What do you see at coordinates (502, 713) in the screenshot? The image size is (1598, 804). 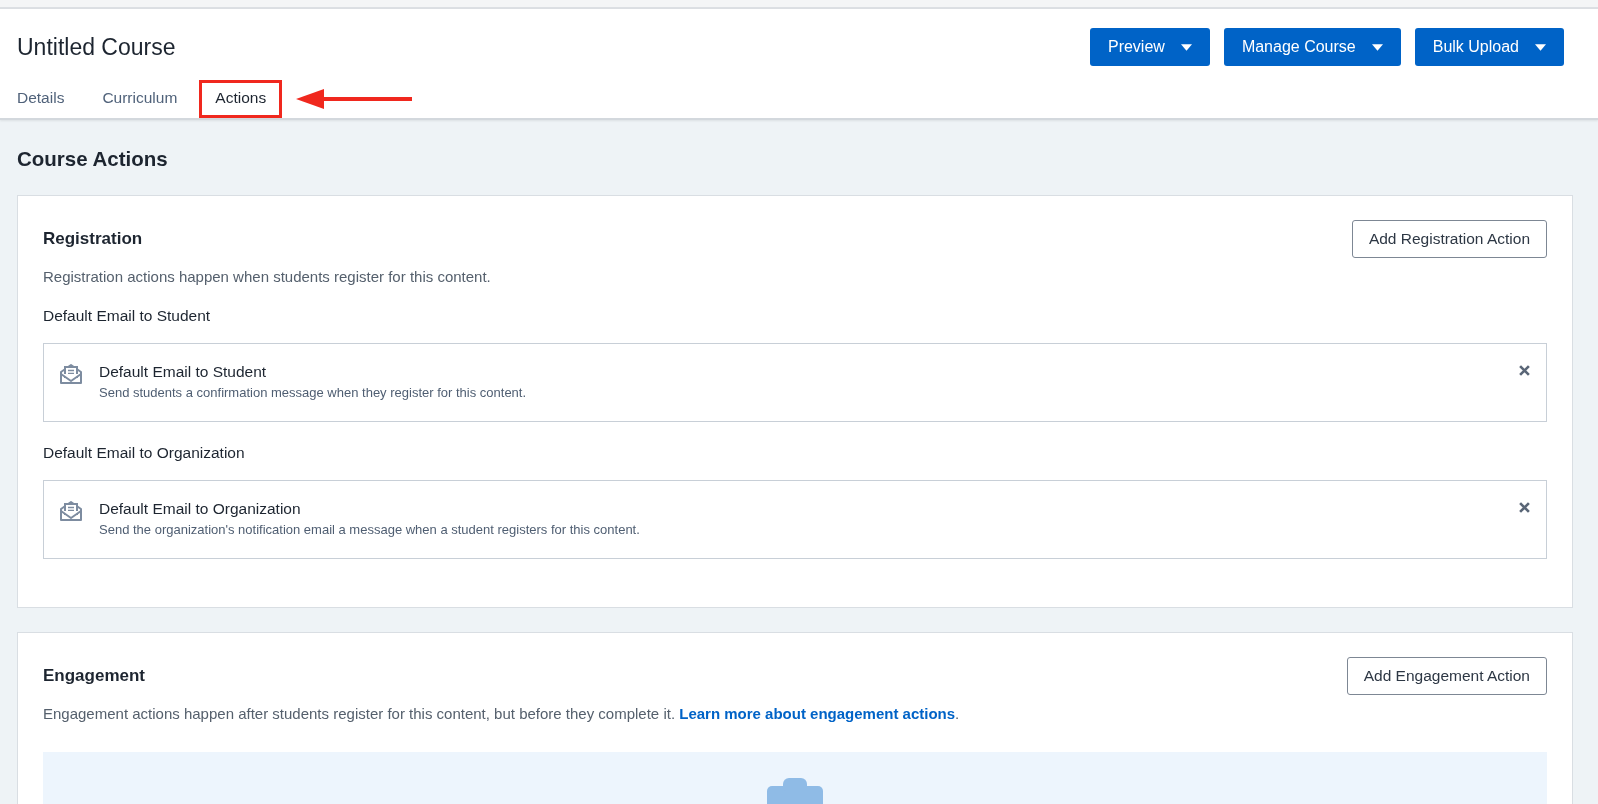 I see `section-description: Engagement actions happen after students register for this content, but before they complete it. Learn more about engagement actions.` at bounding box center [502, 713].